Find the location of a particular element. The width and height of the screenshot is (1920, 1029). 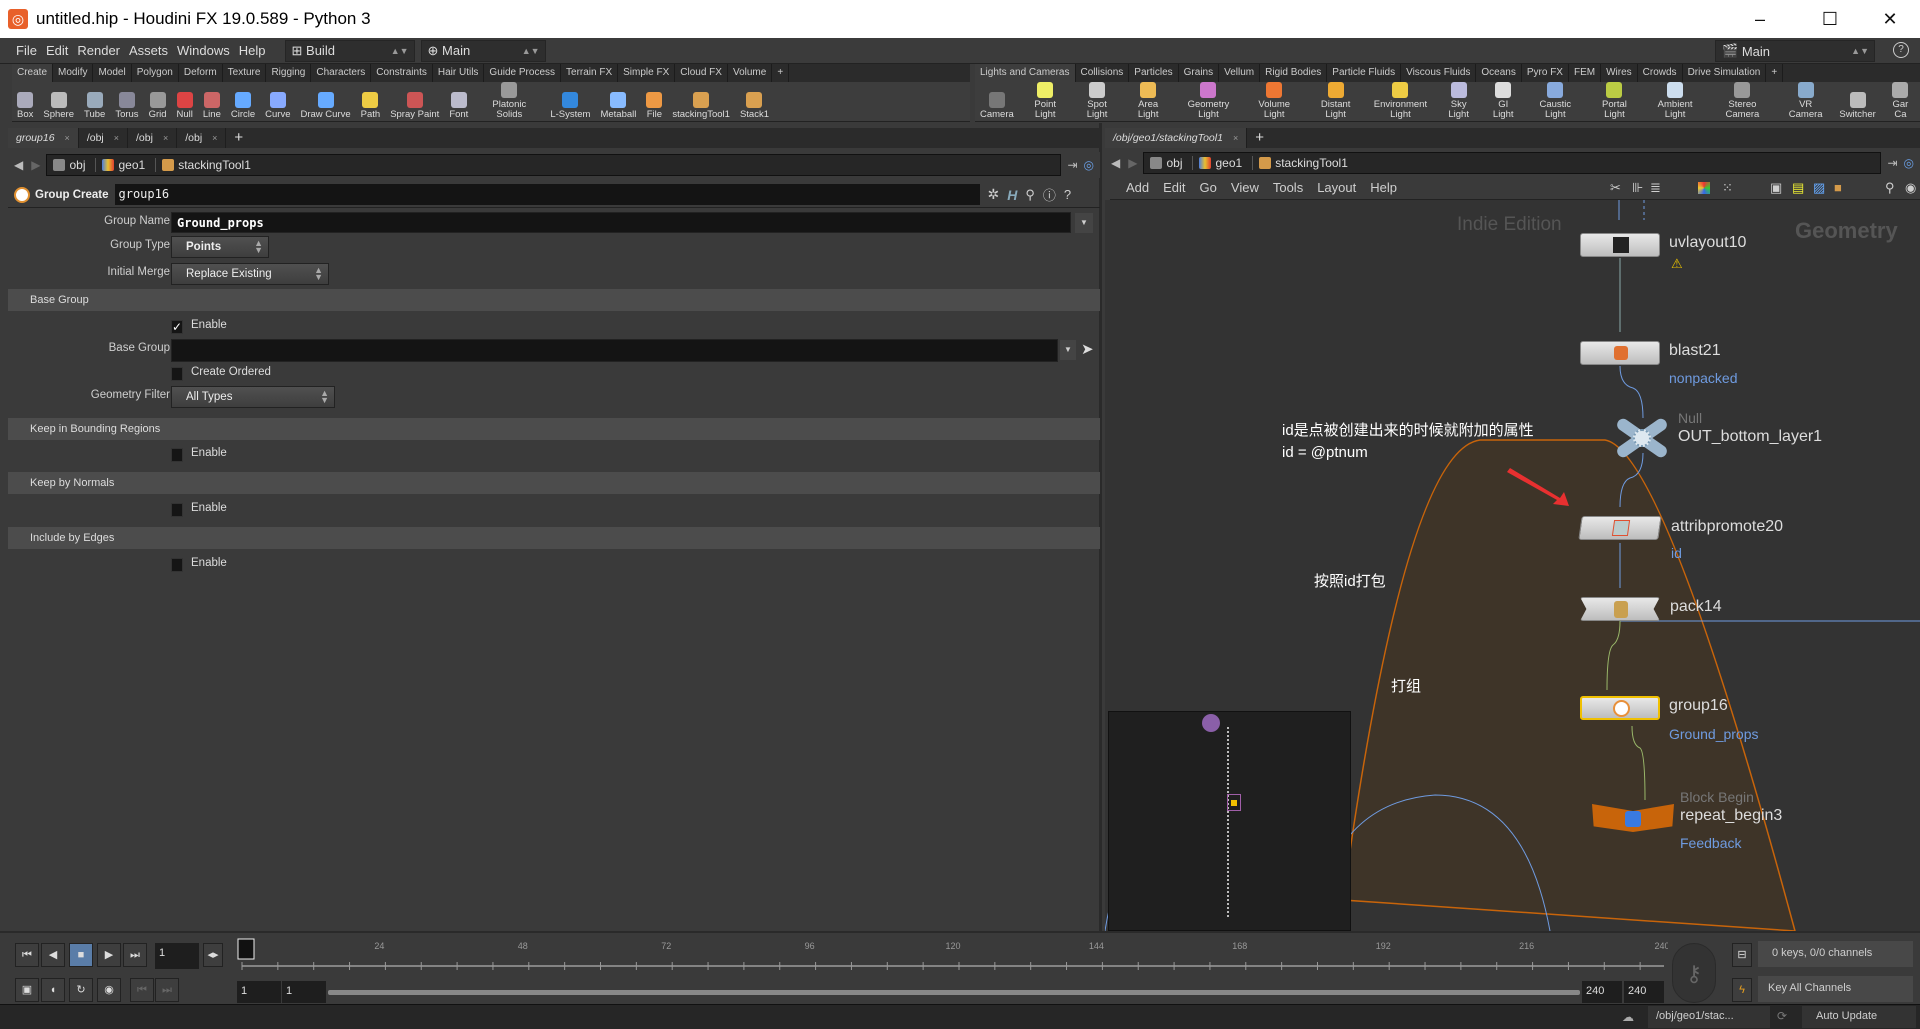

key-icon: ⚷ is located at coordinates (1694, 973).